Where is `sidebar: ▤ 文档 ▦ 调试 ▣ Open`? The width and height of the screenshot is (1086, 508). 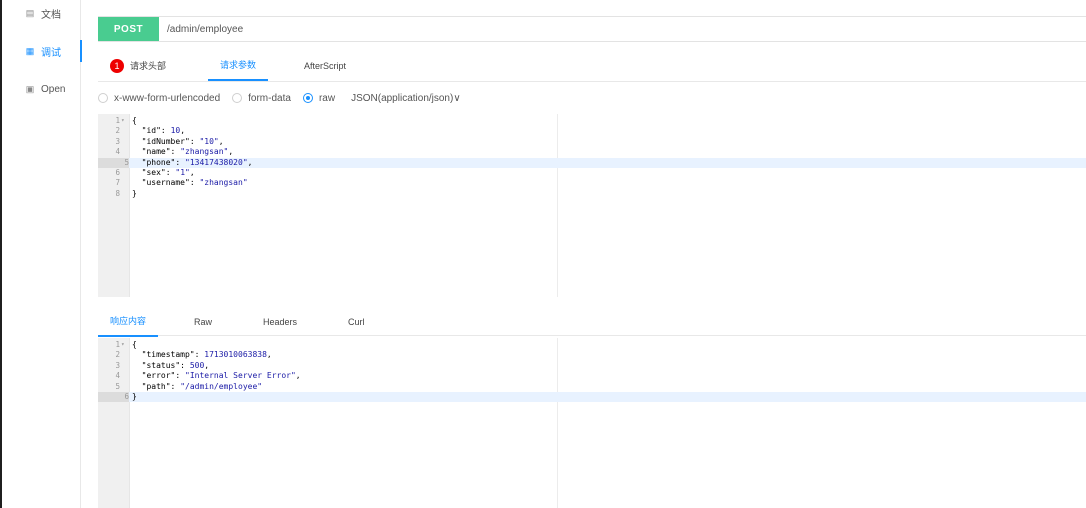
sidebar: ▤ 文档 ▦ 调试 ▣ Open is located at coordinates (42, 254).